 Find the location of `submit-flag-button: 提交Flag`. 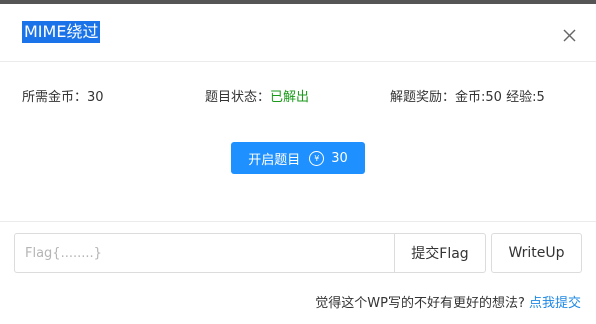

submit-flag-button: 提交Flag is located at coordinates (440, 253).